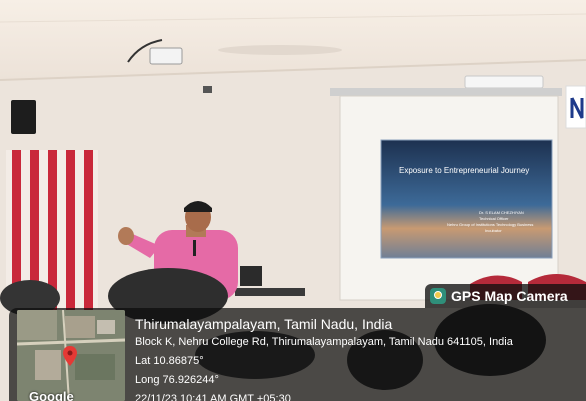  I want to click on slide-role: Technical Officer, so click(494, 218).